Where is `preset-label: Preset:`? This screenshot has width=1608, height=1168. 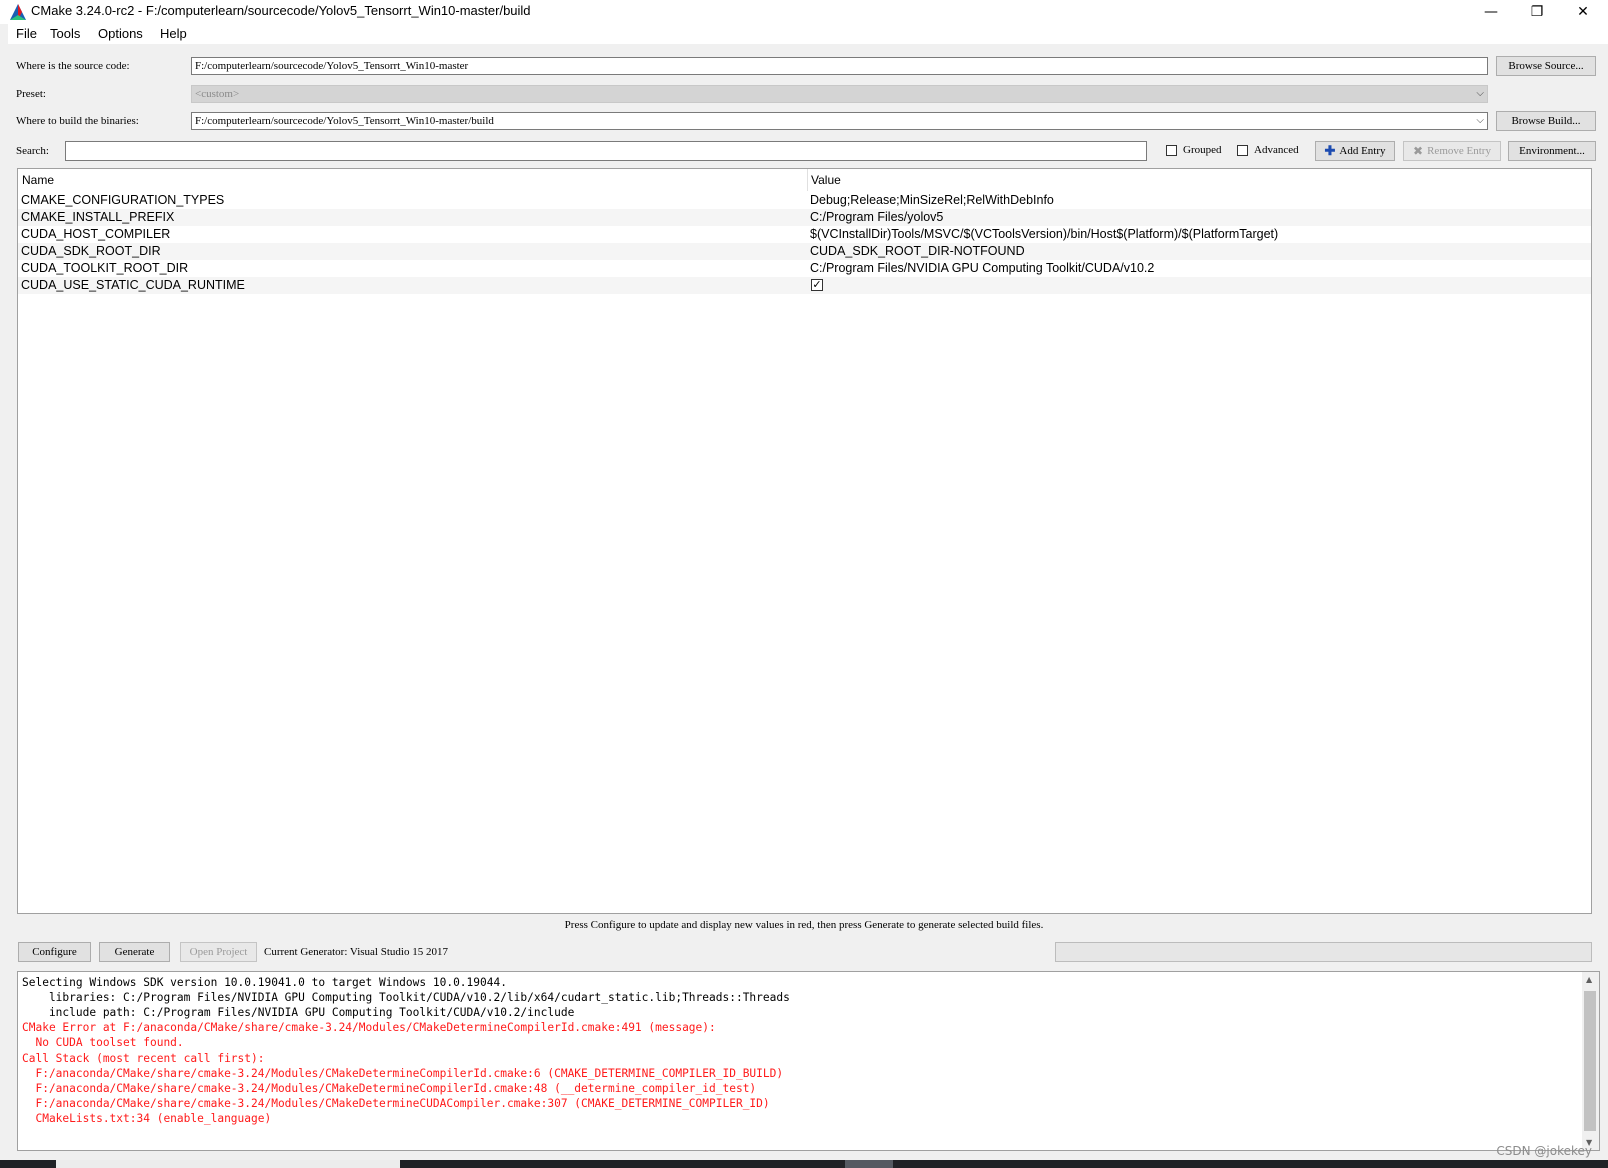 preset-label: Preset: is located at coordinates (31, 94).